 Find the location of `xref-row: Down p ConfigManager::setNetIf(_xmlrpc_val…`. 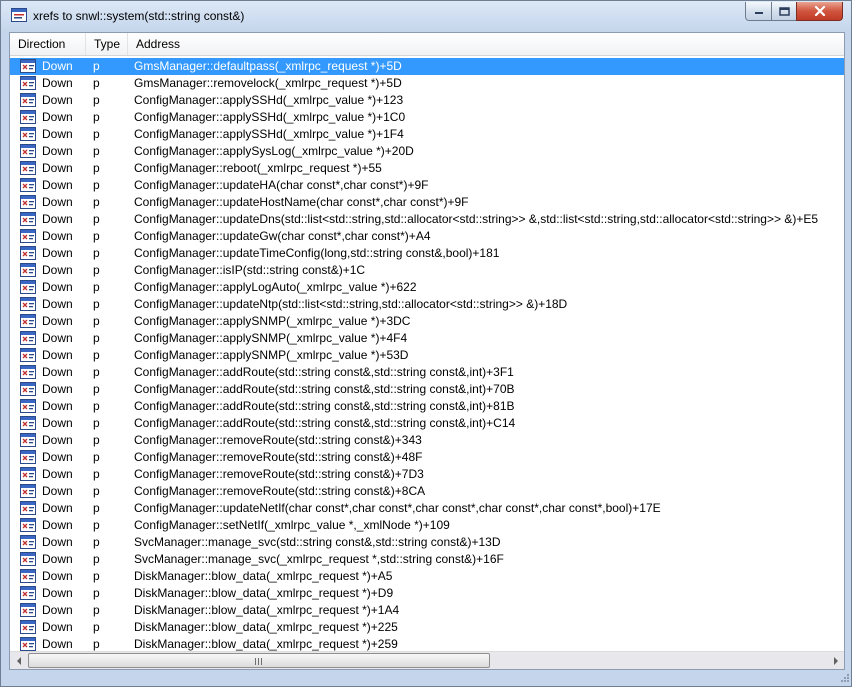

xref-row: Down p ConfigManager::setNetIf(_xmlrpc_val… is located at coordinates (427, 525).